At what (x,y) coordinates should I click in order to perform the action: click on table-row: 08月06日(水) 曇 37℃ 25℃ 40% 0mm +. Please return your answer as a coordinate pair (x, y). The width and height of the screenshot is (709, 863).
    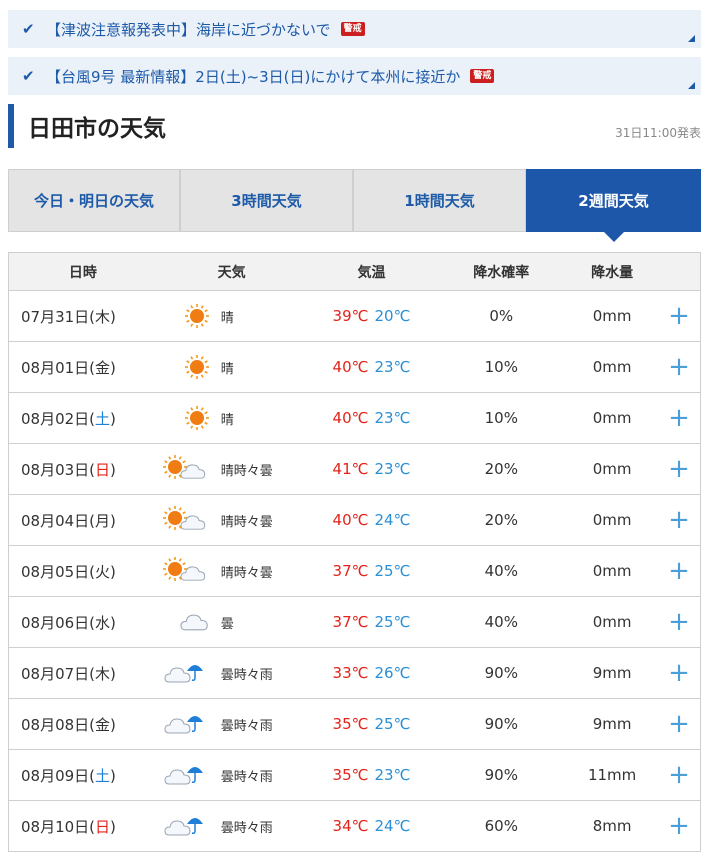
    Looking at the image, I should click on (354, 622).